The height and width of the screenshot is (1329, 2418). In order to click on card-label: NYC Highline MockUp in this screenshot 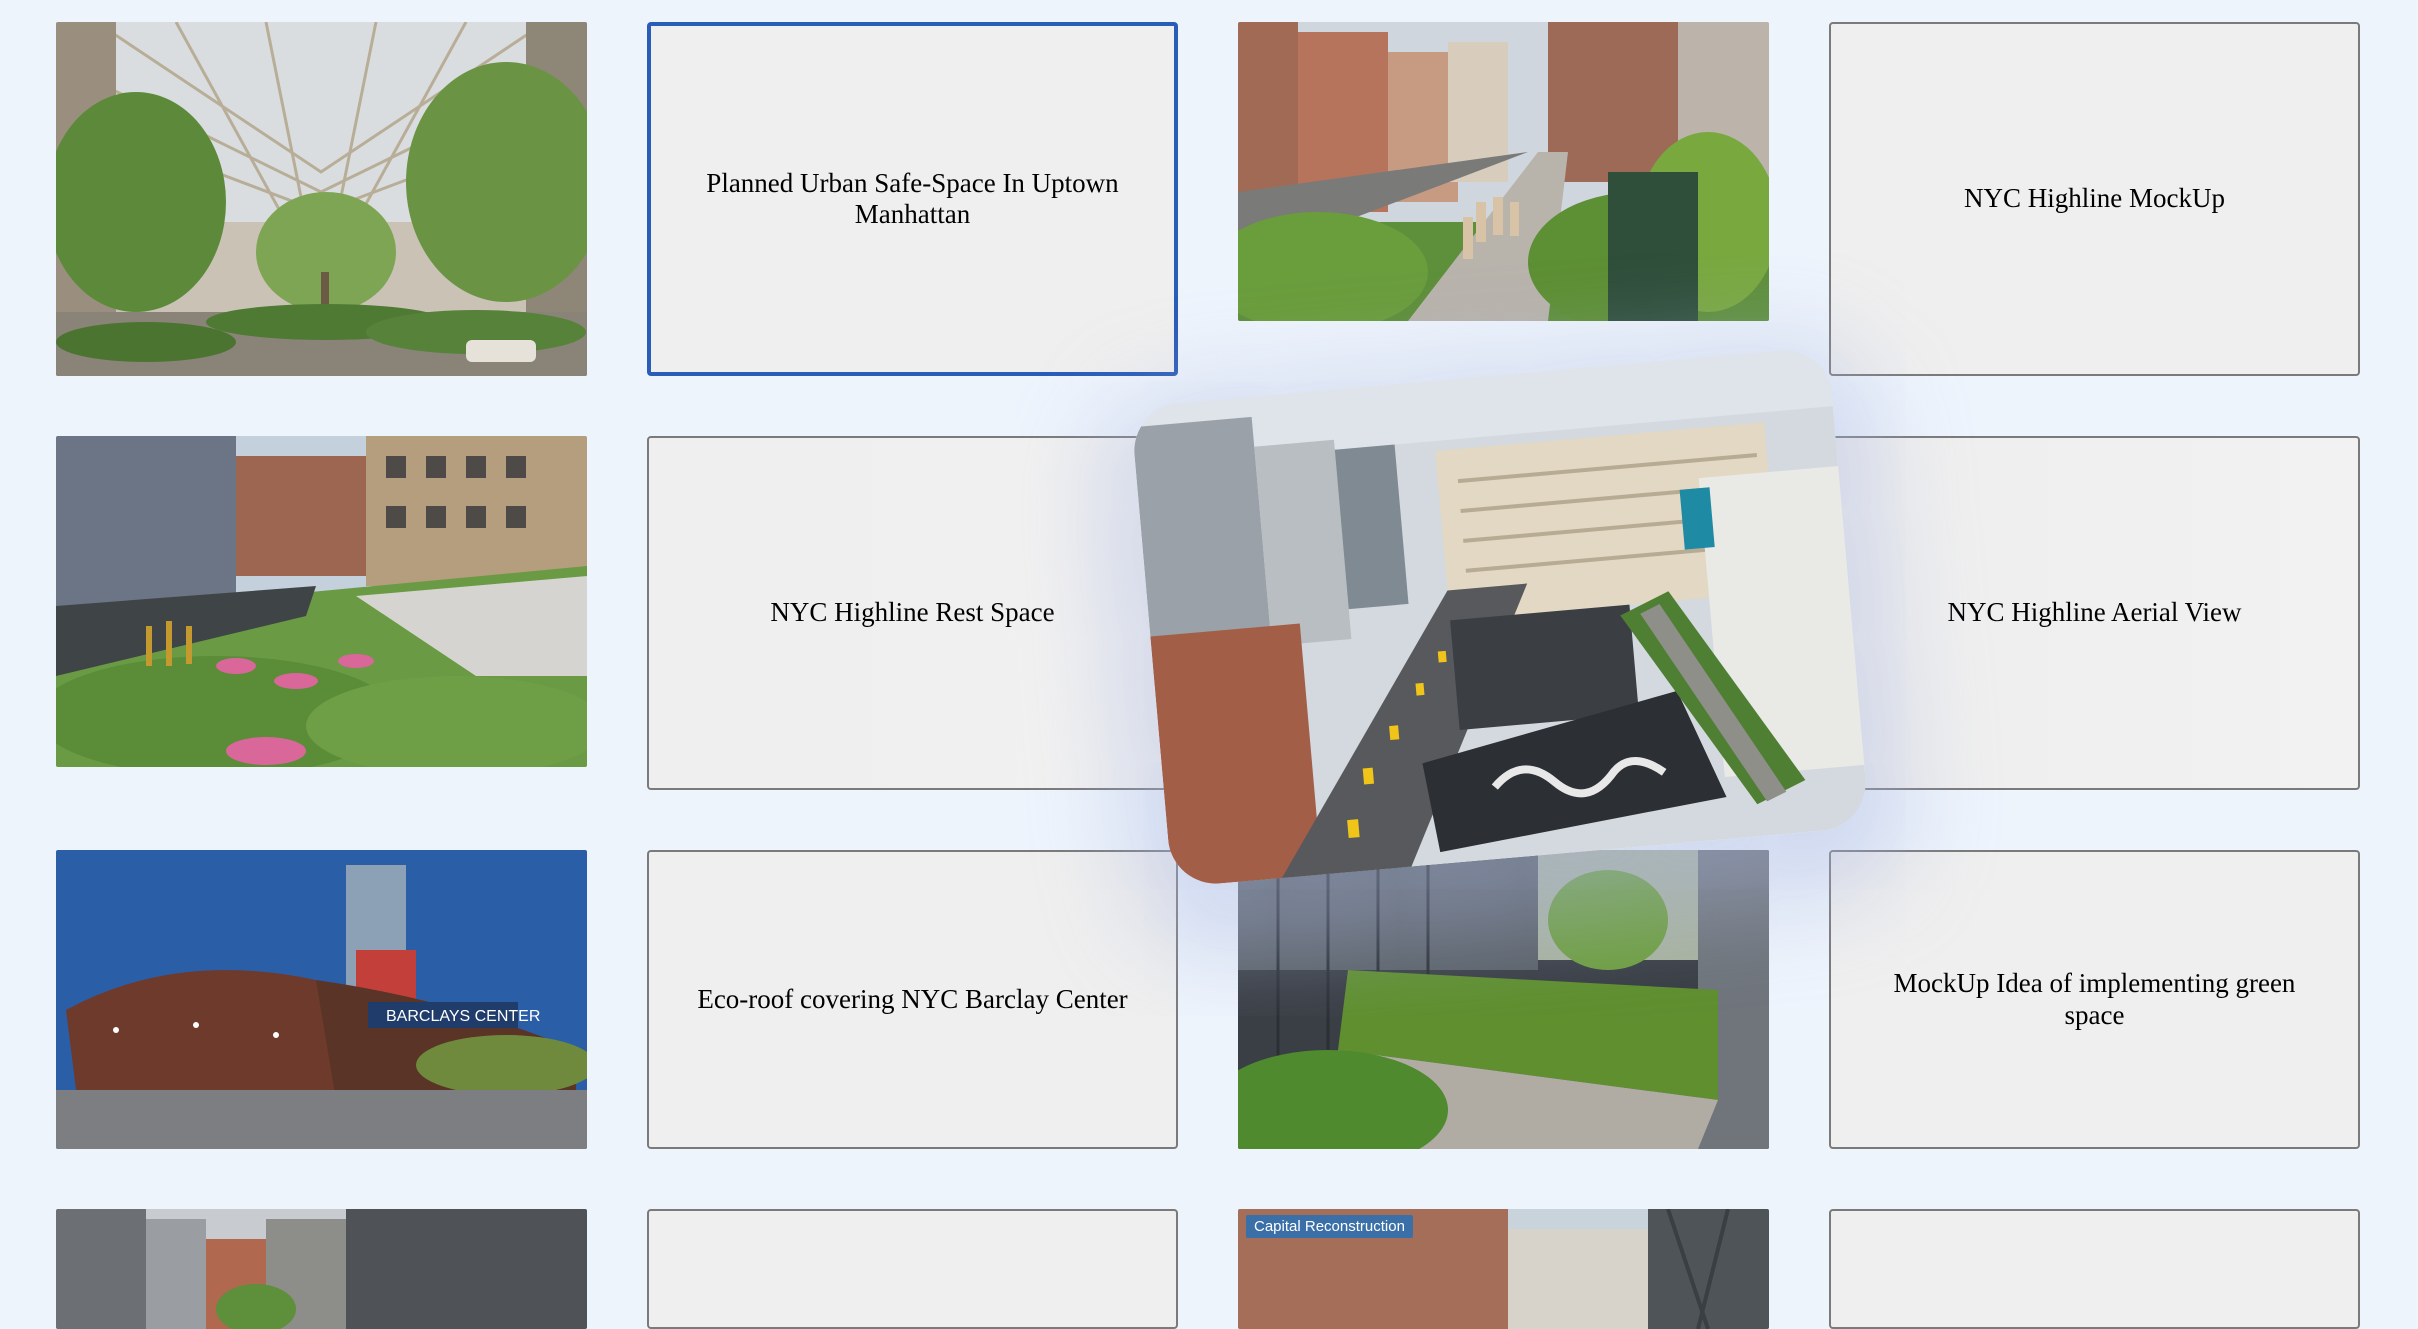, I will do `click(2094, 198)`.